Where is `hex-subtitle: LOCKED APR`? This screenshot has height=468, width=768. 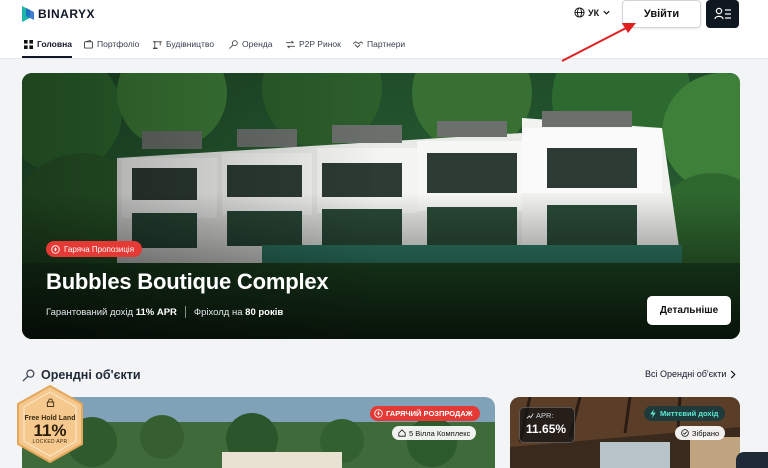
hex-subtitle: LOCKED APR is located at coordinates (50, 442).